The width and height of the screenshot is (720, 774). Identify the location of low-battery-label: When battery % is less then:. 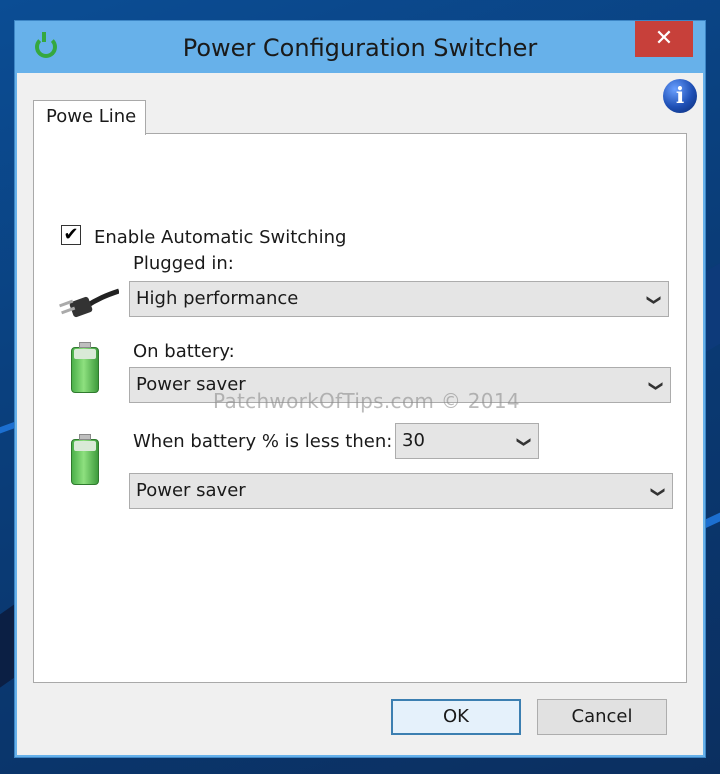
(263, 441).